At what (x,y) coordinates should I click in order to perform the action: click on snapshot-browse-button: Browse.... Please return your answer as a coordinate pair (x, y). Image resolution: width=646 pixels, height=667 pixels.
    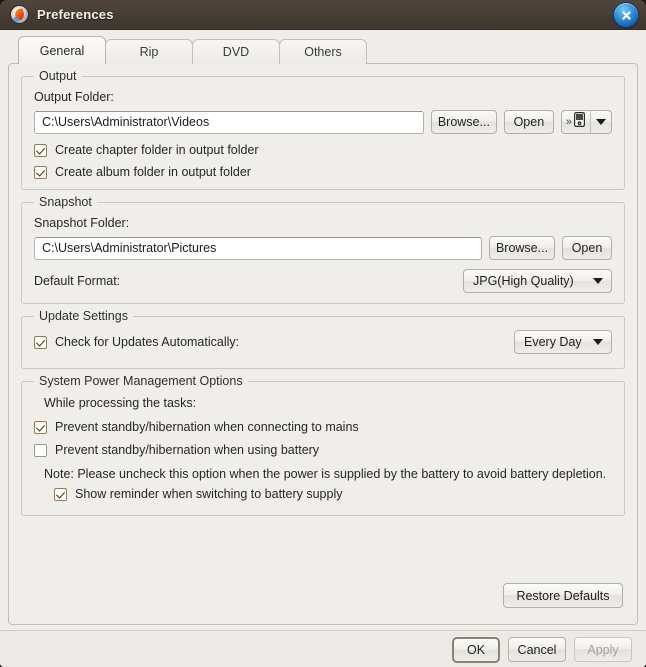
    Looking at the image, I should click on (522, 248).